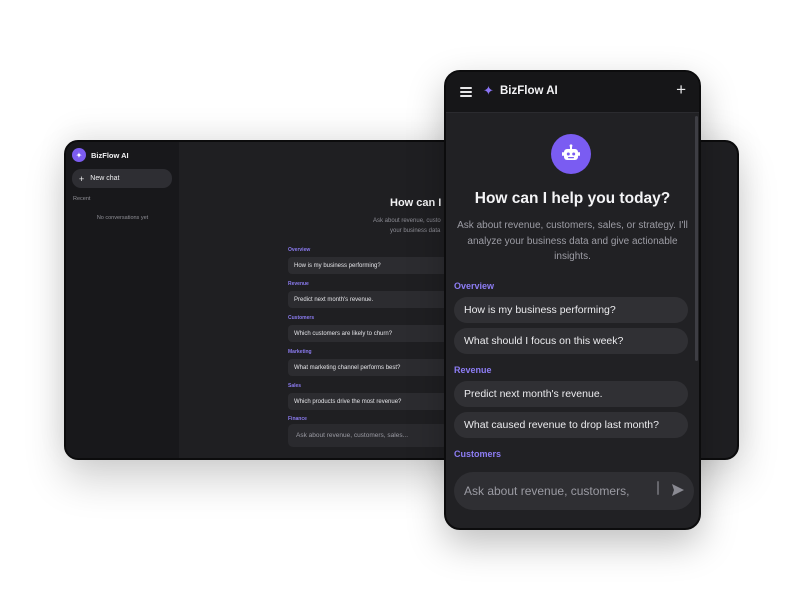  Describe the element at coordinates (368, 333) in the screenshot. I see `suggestion-prompt: Which customers are likely to churn?` at that location.